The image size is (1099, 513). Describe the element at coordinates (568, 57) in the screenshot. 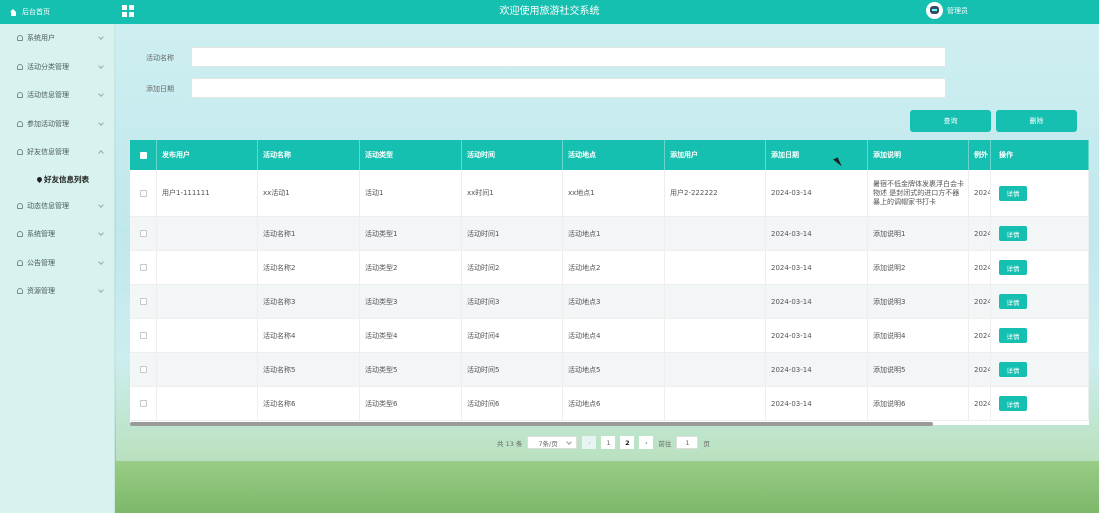

I see `activity-name-input` at that location.